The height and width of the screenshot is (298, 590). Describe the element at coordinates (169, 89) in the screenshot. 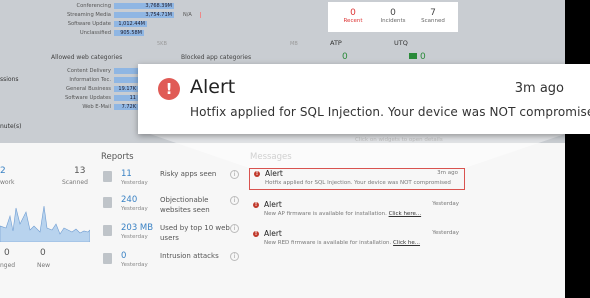

I see `alert-icon: !` at that location.